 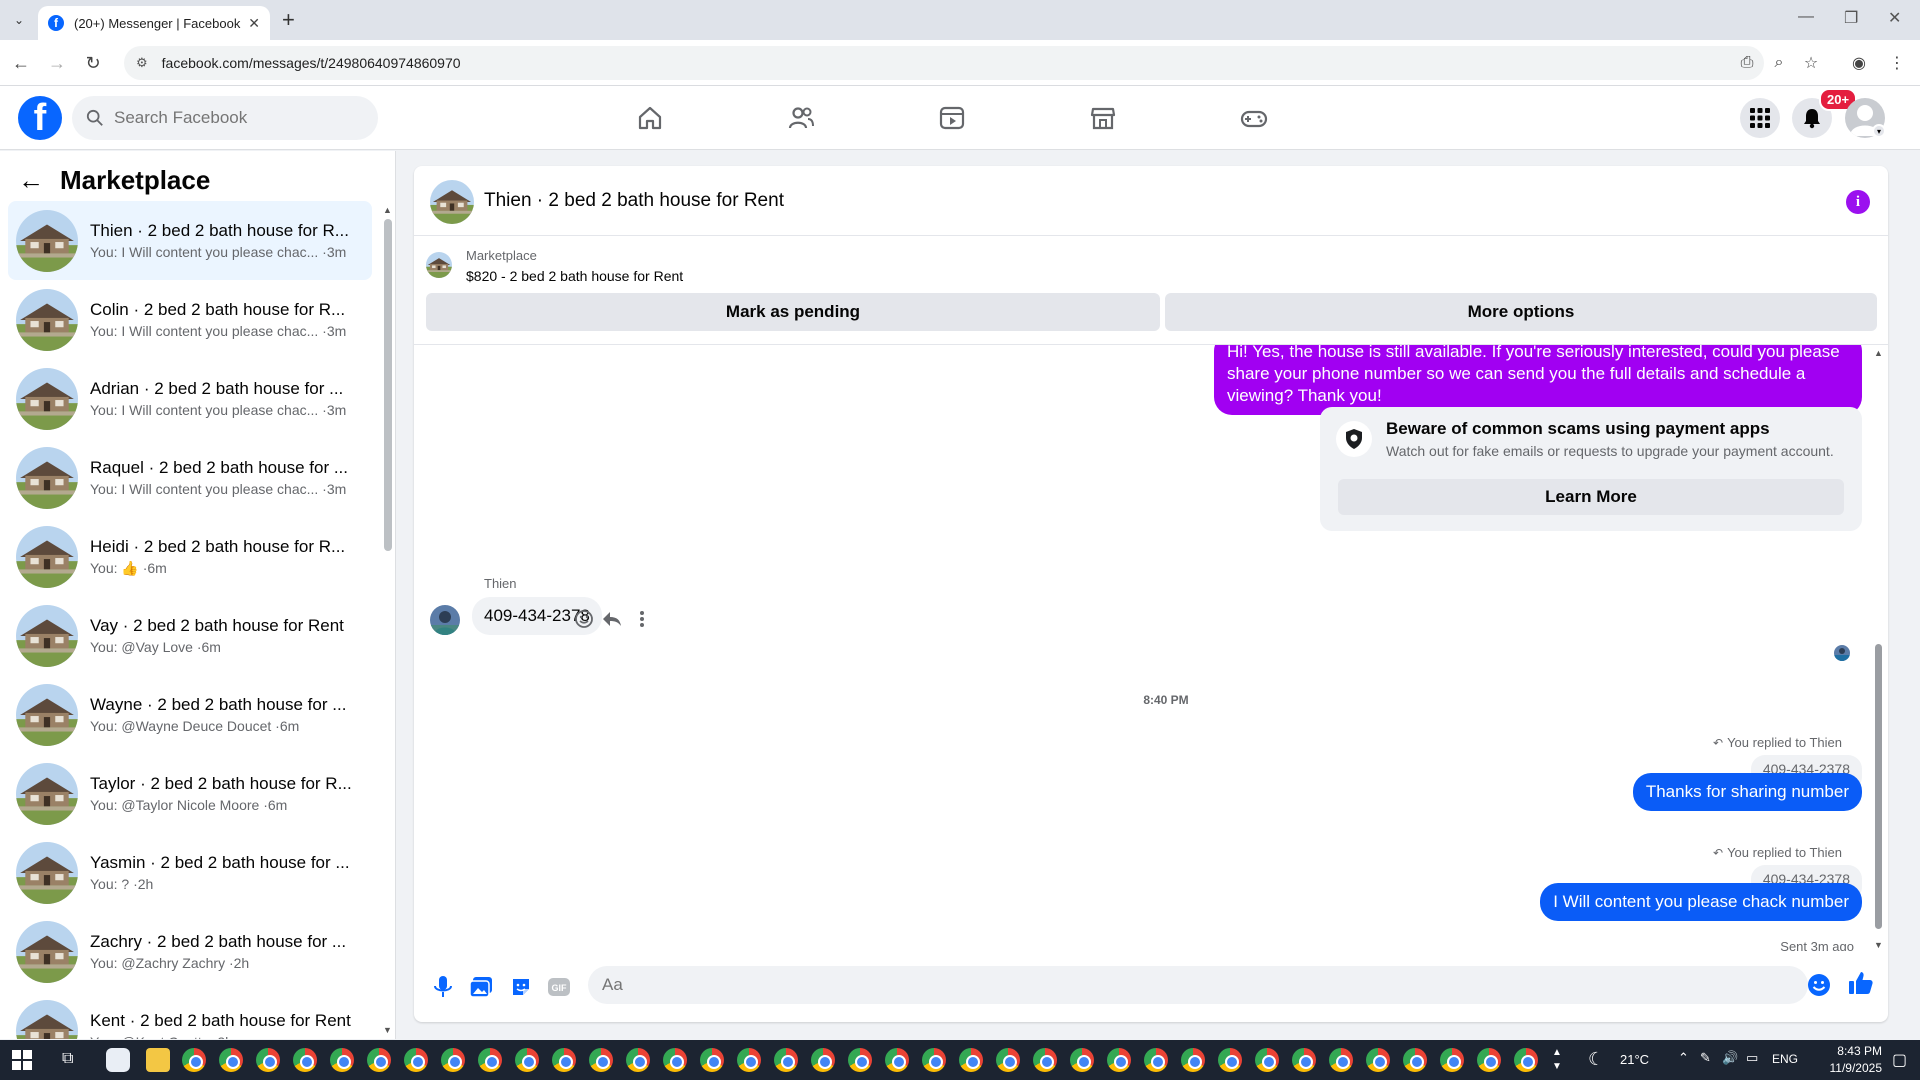 What do you see at coordinates (642, 619) in the screenshot?
I see `more-actions-icon` at bounding box center [642, 619].